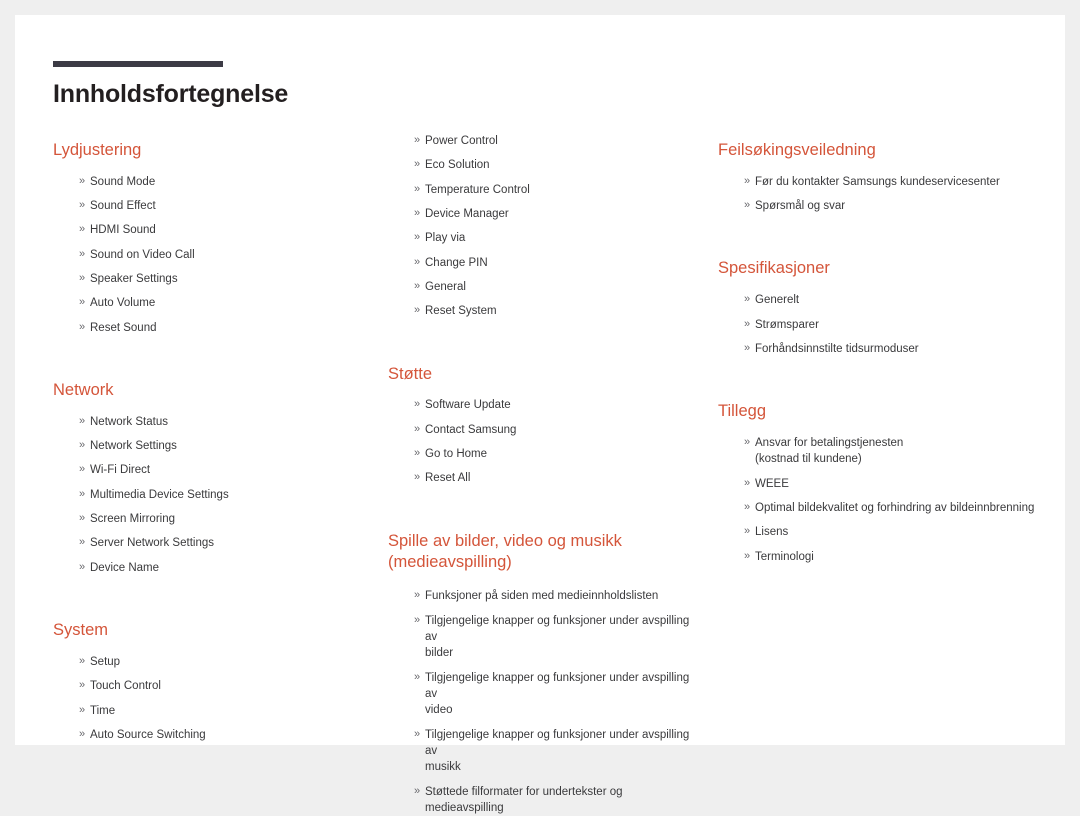  What do you see at coordinates (225, 519) in the screenshot?
I see `toc-entry: » Screen Mirroring` at bounding box center [225, 519].